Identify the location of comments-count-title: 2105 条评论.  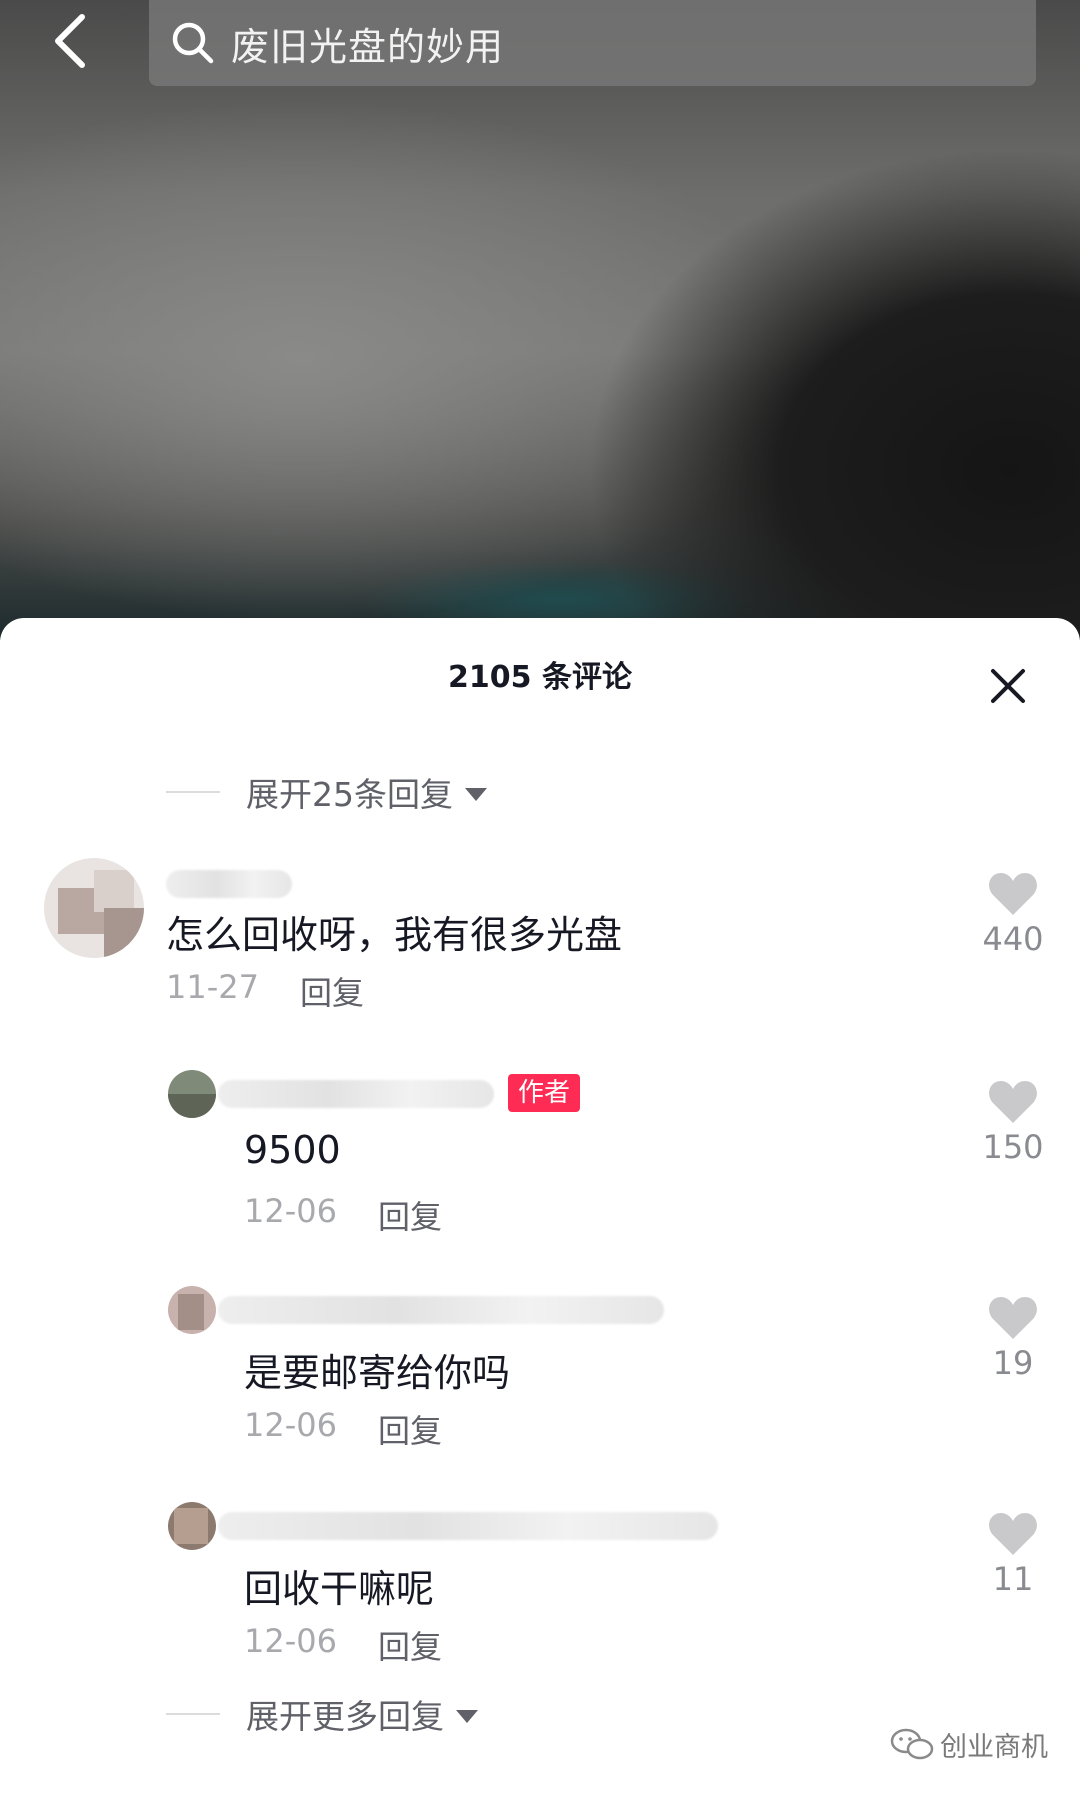
(540, 677).